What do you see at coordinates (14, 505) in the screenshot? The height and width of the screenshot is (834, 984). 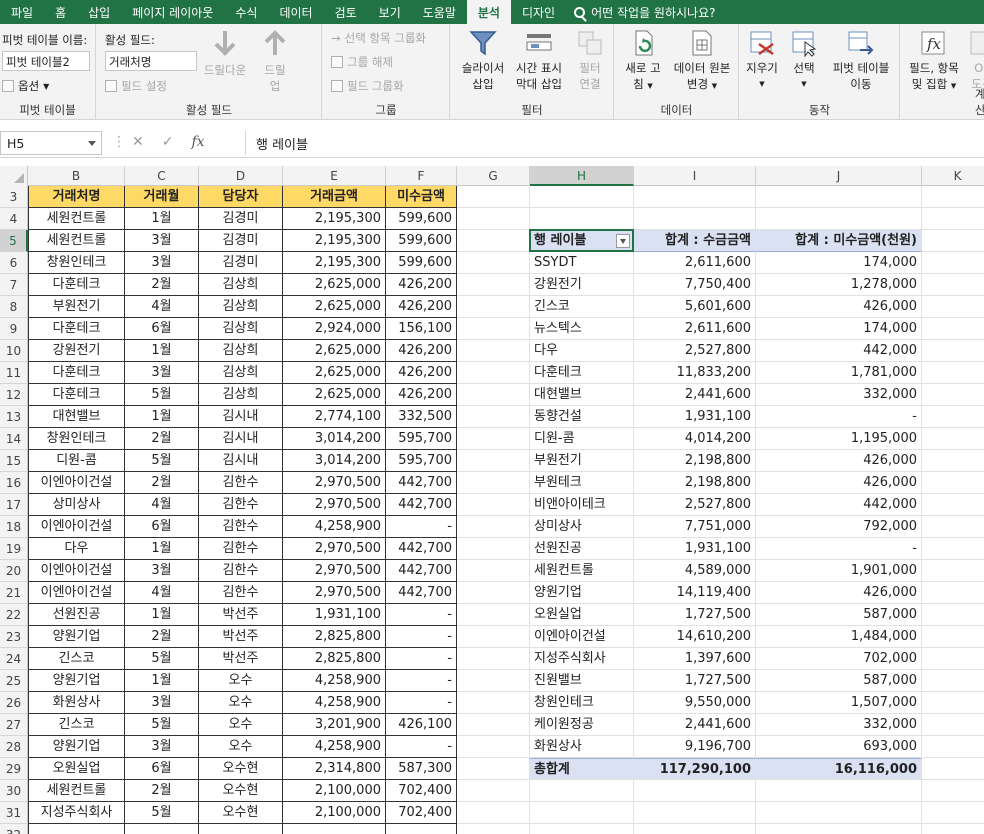 I see `row-header: 17` at bounding box center [14, 505].